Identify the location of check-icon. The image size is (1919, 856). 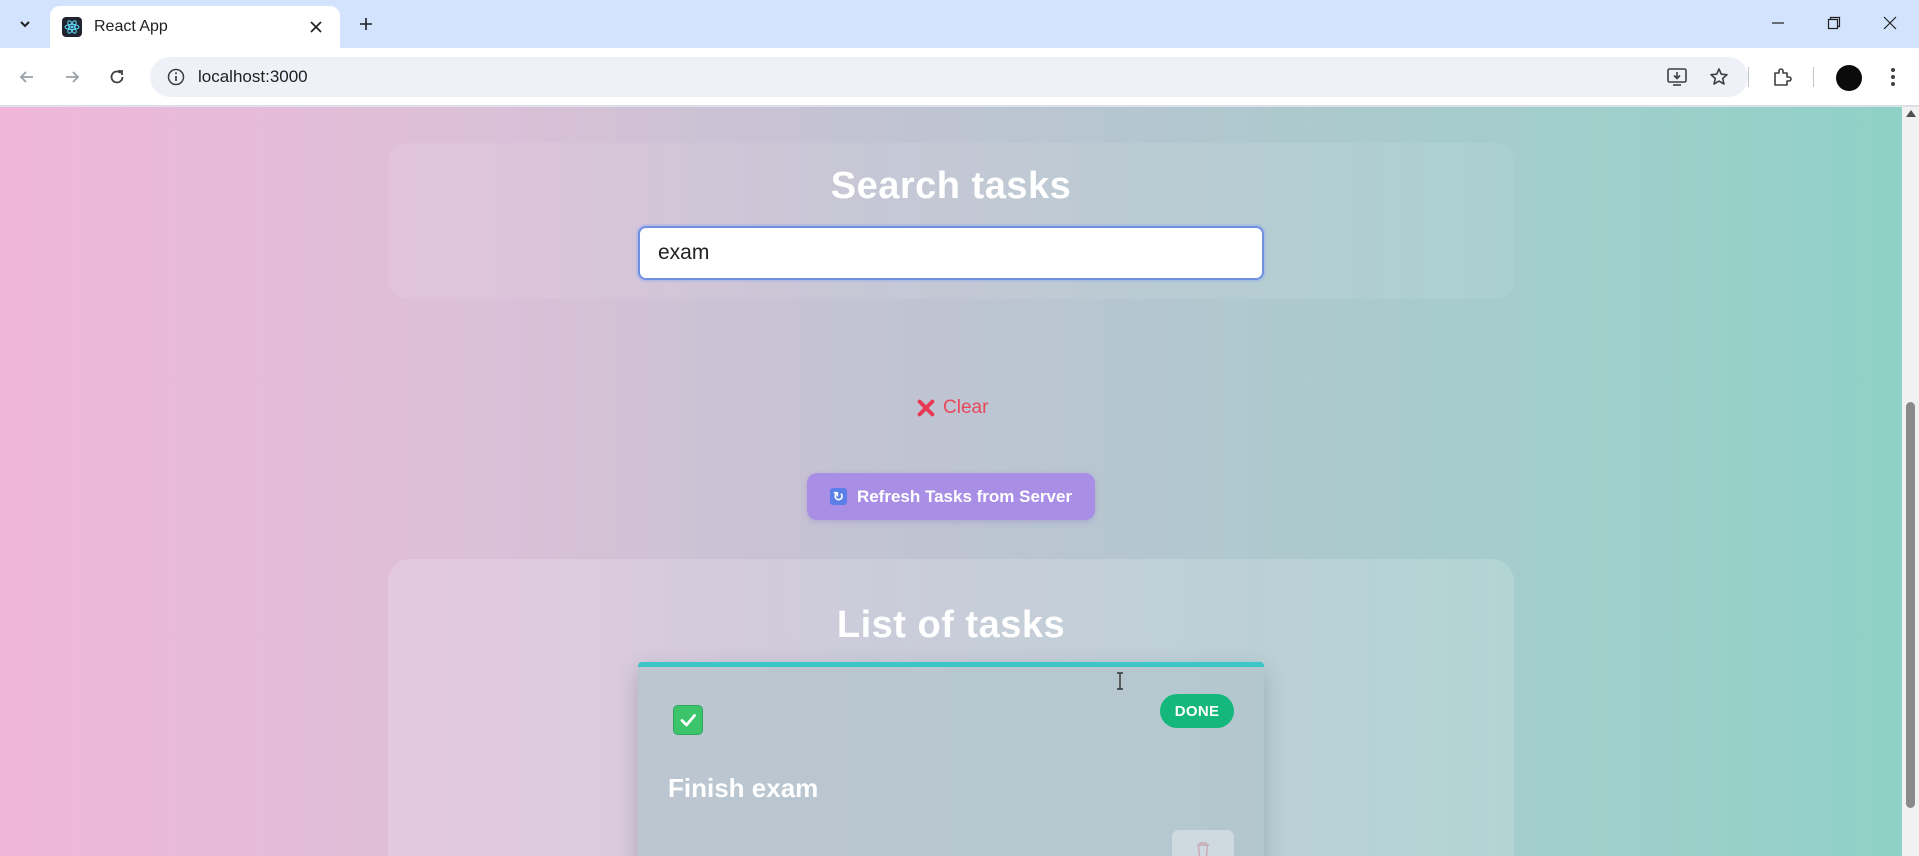
(688, 720).